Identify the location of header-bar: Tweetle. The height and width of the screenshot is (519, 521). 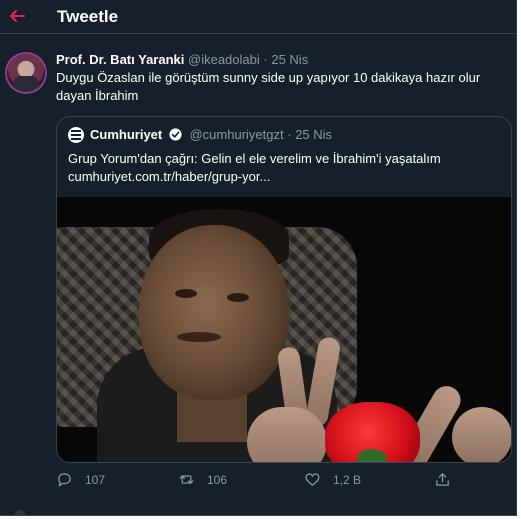
(258, 17).